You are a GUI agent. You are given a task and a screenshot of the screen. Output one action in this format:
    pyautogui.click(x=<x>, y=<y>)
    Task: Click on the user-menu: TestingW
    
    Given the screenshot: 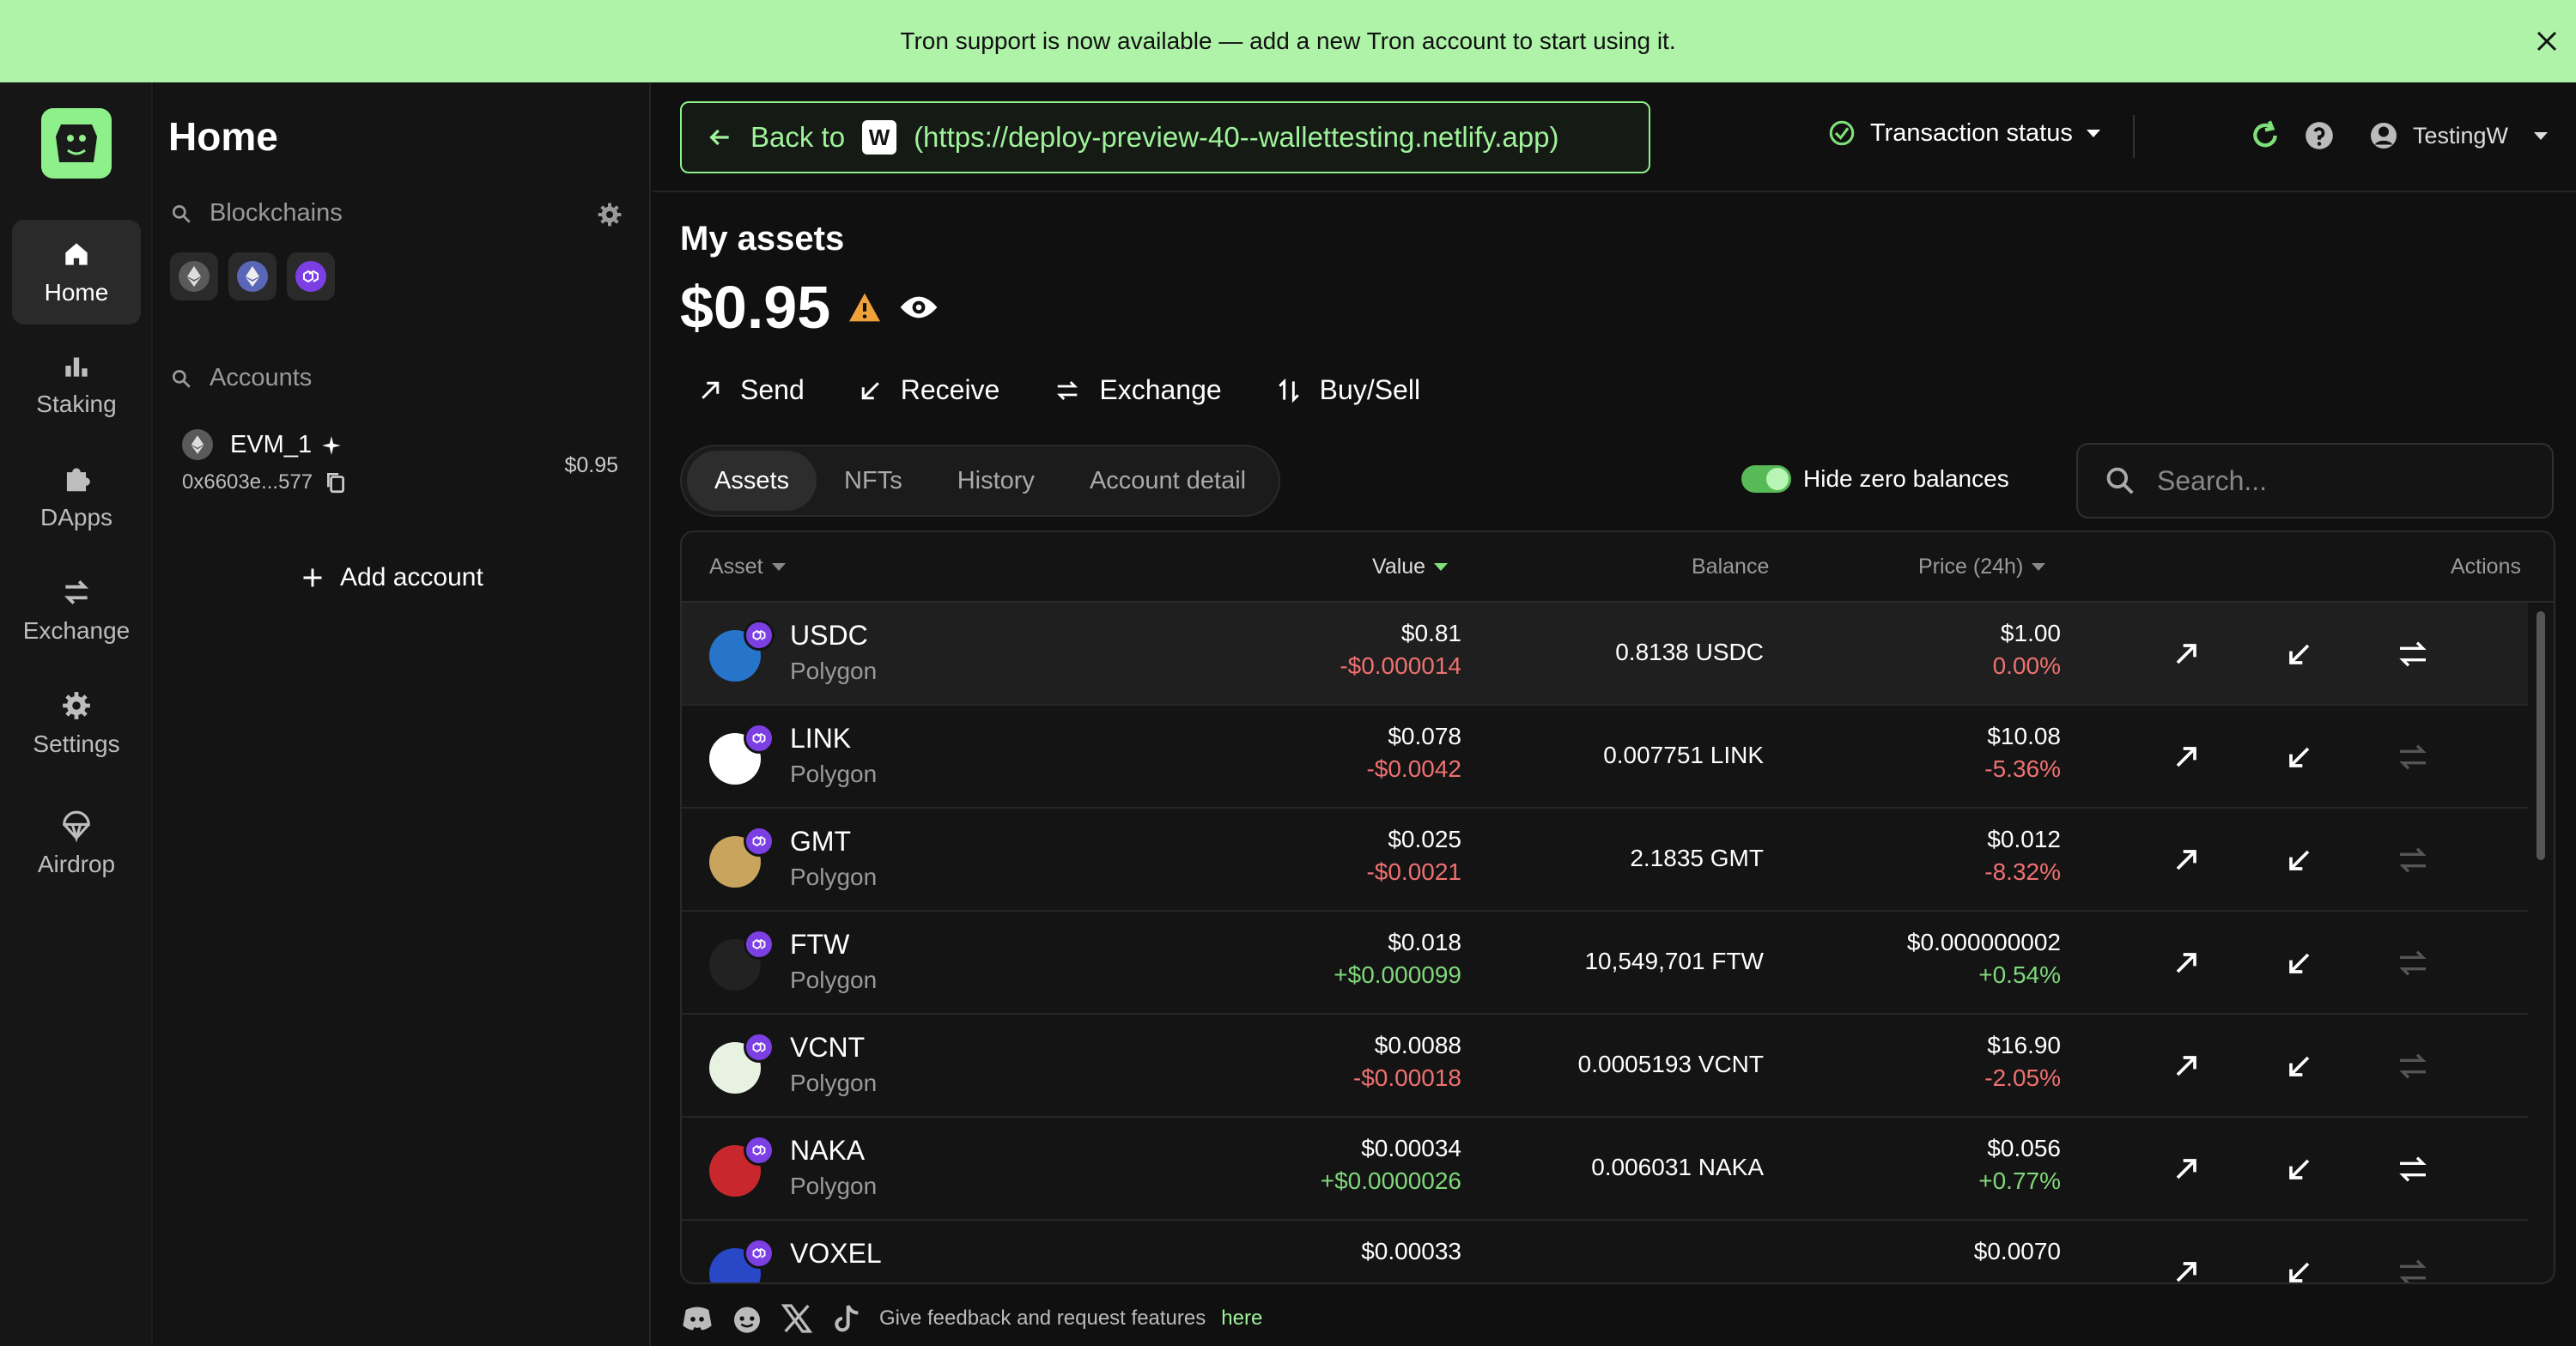 What is the action you would take?
    pyautogui.click(x=2458, y=135)
    